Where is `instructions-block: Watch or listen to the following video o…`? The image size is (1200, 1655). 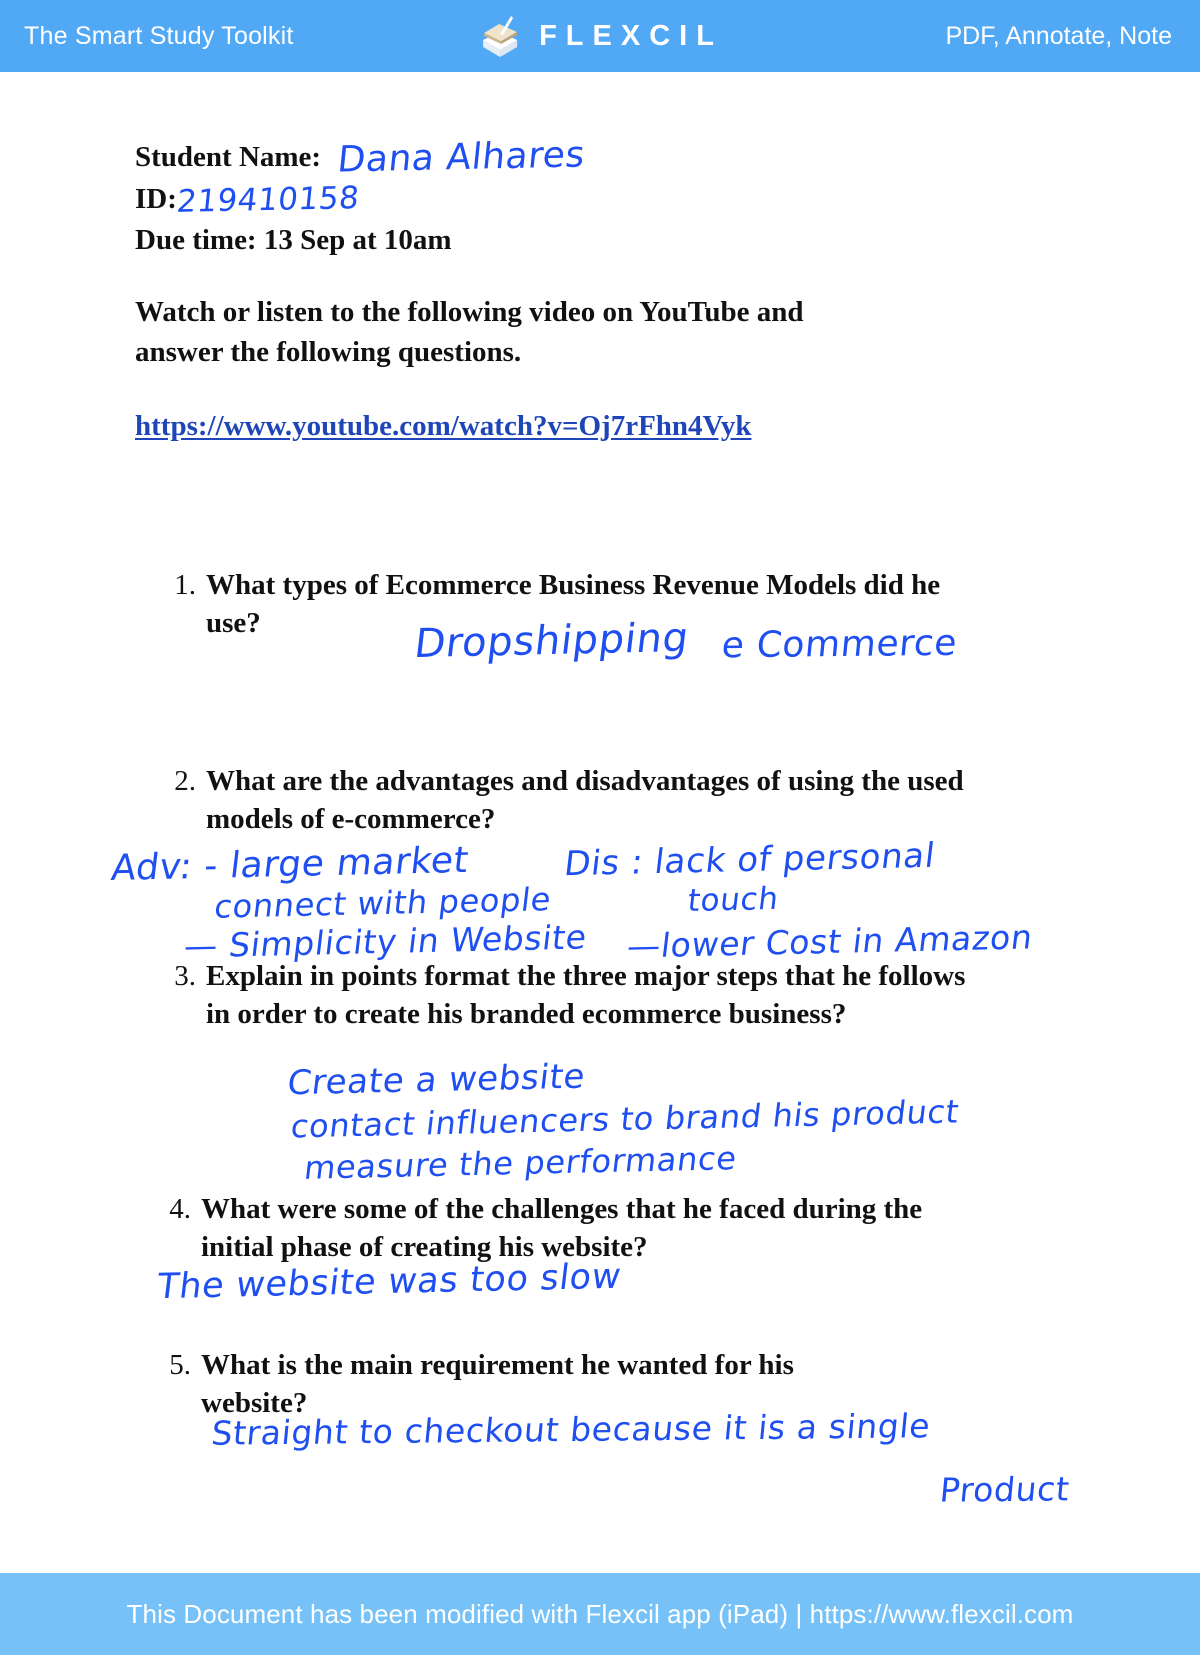 instructions-block: Watch or listen to the following video o… is located at coordinates (535, 332).